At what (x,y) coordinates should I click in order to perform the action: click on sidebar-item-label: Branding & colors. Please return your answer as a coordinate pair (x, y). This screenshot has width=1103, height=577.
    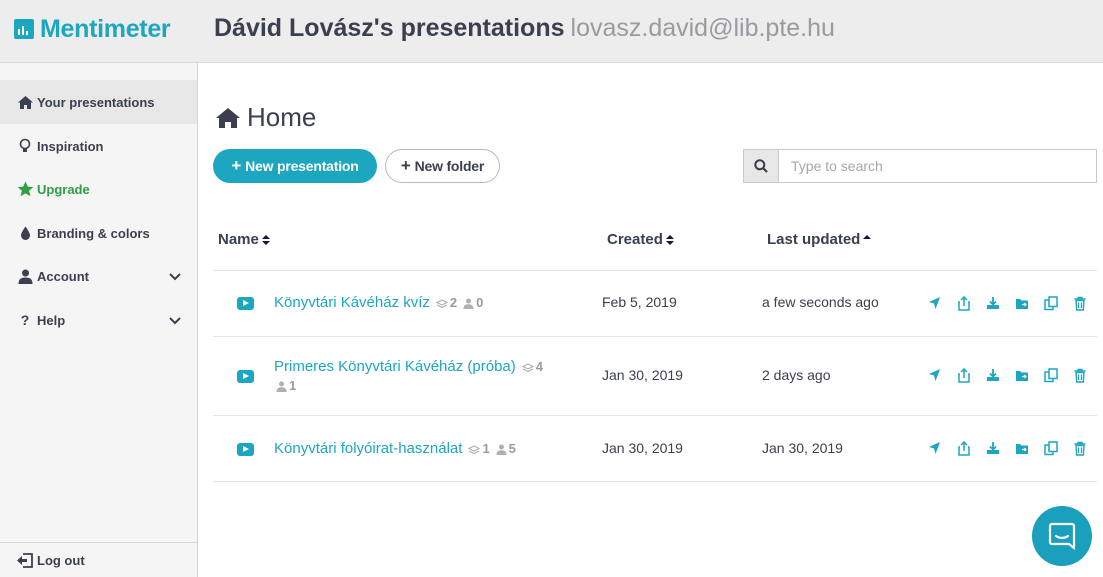
    Looking at the image, I should click on (93, 233).